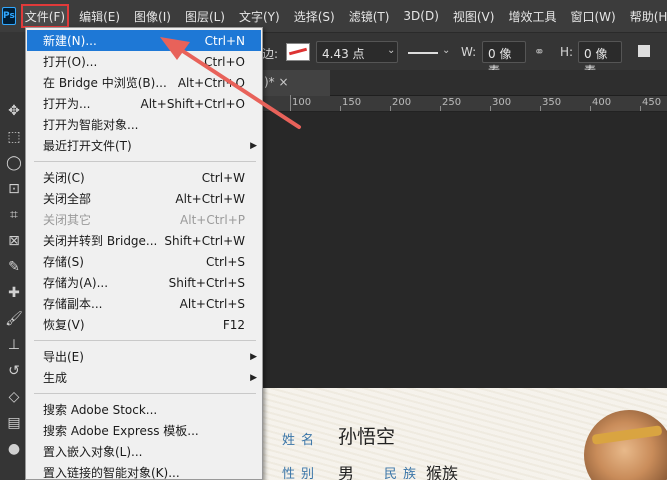  What do you see at coordinates (14, 256) in the screenshot?
I see `tools-panel: ✥ ⬚ ◯ ⊡ ⌗ ⊠ ✎ ✚ 🖌 ⊥ ↺ ◇ ▤ ●` at bounding box center [14, 256].